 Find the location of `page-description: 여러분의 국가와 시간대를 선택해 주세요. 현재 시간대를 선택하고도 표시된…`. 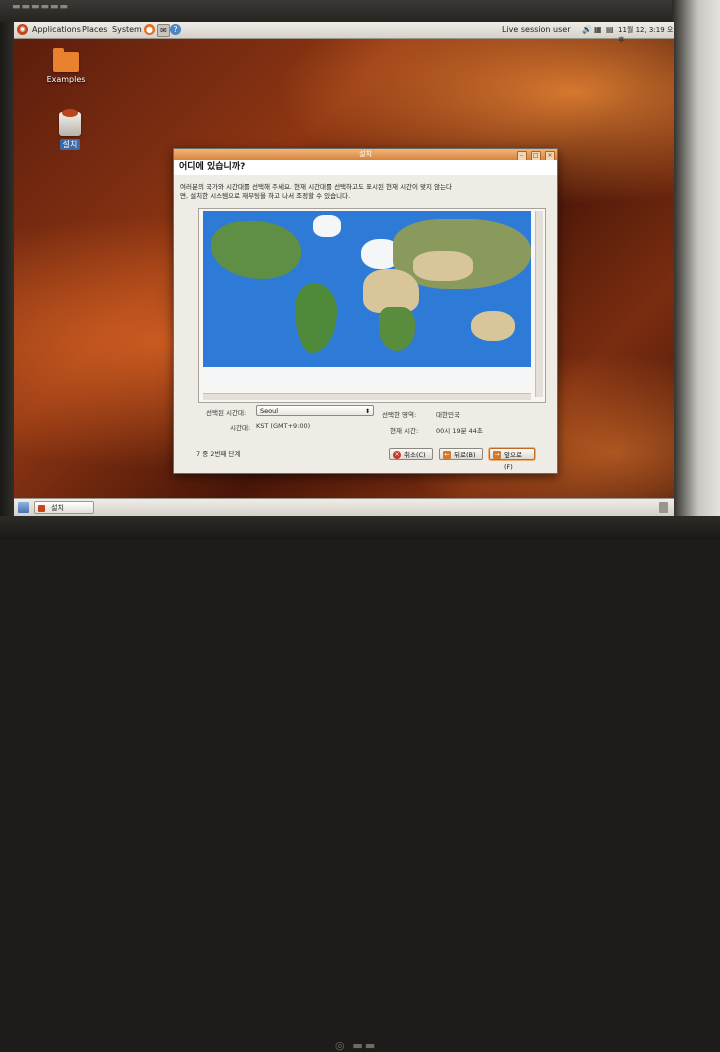

page-description: 여러분의 국가와 시간대를 선택해 주세요. 현재 시간대를 선택하고도 표시된… is located at coordinates (365, 192).